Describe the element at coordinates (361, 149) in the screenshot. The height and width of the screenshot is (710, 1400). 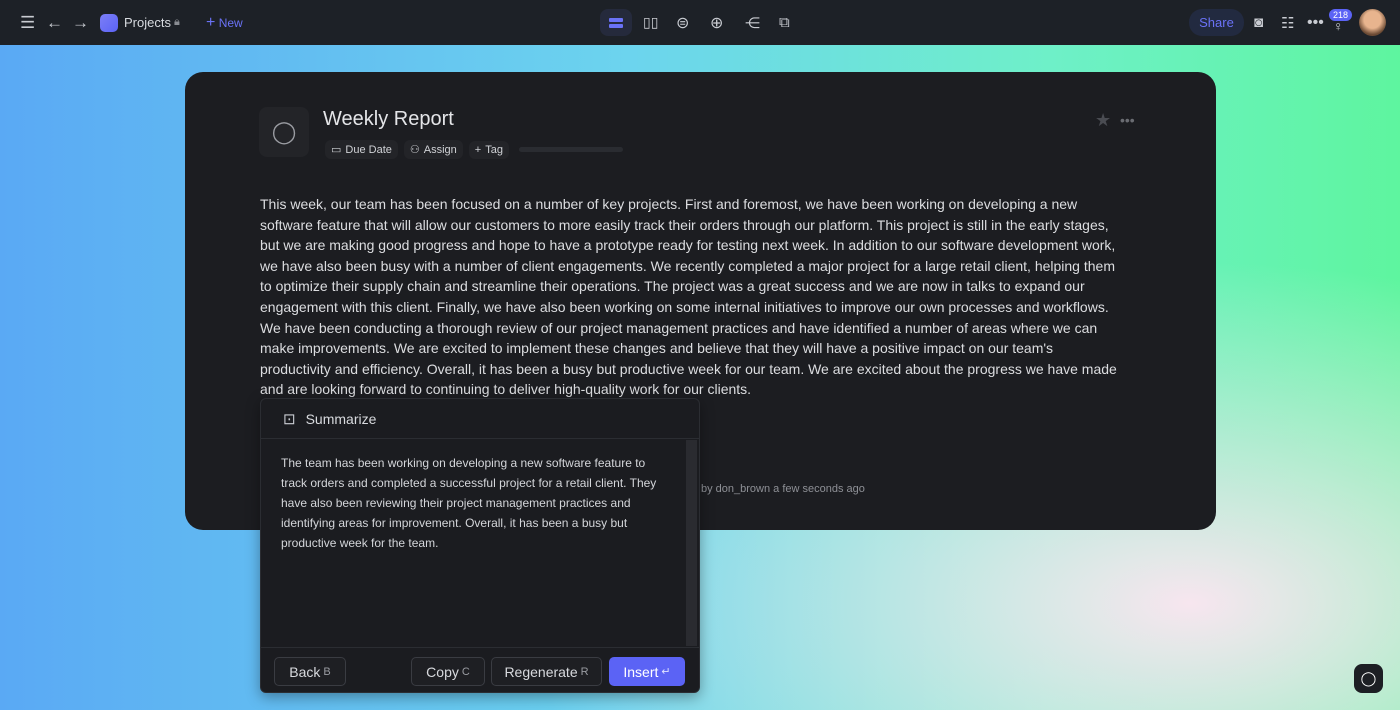
I see `due-date-button: ▭ Due Date` at that location.